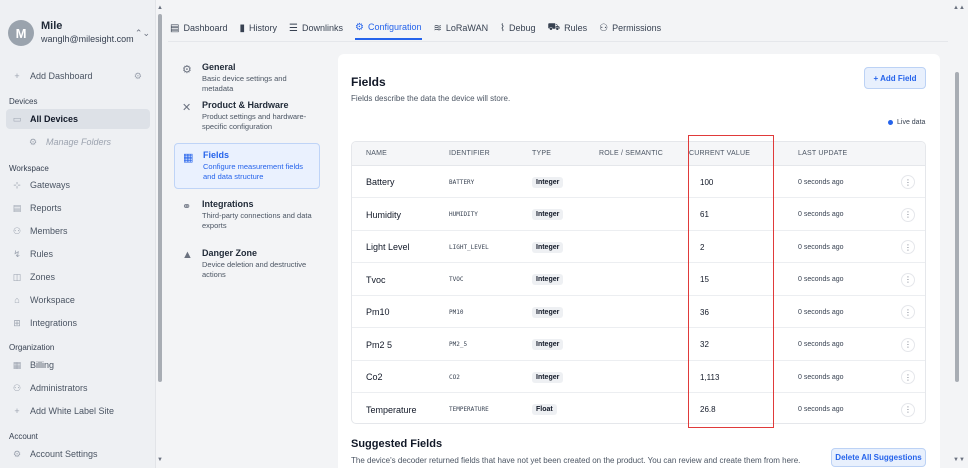 The width and height of the screenshot is (968, 468). Describe the element at coordinates (517, 28) in the screenshot. I see `tab-debug: ⌇ Debug` at that location.